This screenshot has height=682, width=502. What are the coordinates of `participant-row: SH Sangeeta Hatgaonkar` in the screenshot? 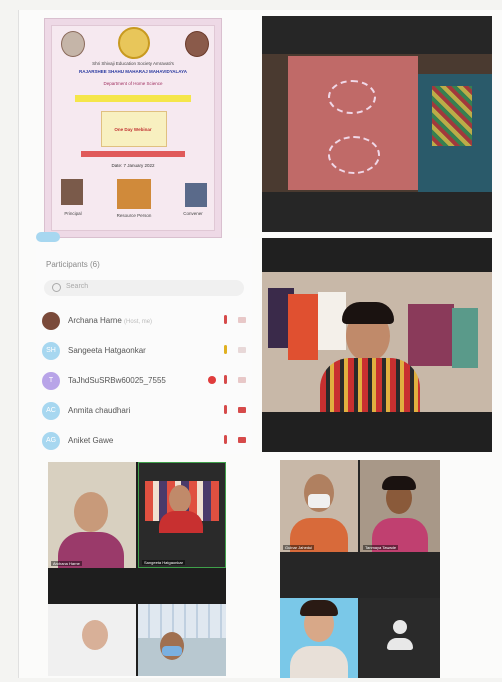 It's located at (147, 352).